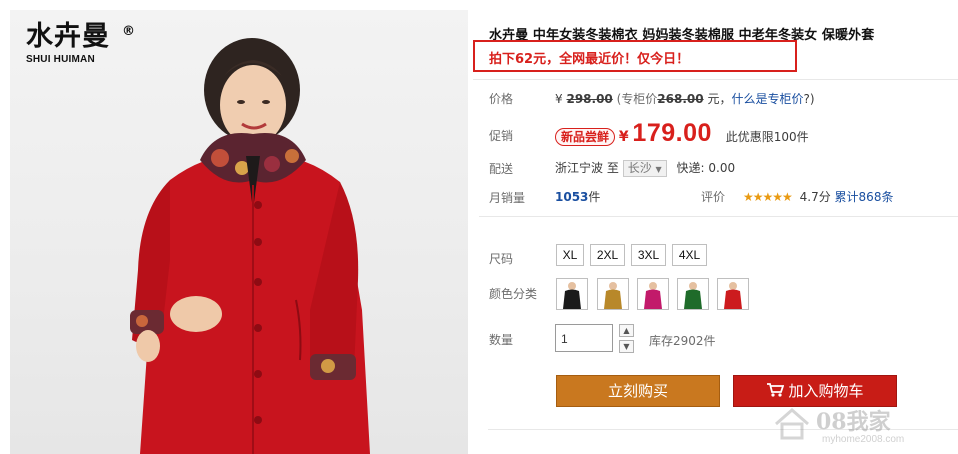  Describe the element at coordinates (607, 255) in the screenshot. I see `size-option-2xl: 2XL` at that location.